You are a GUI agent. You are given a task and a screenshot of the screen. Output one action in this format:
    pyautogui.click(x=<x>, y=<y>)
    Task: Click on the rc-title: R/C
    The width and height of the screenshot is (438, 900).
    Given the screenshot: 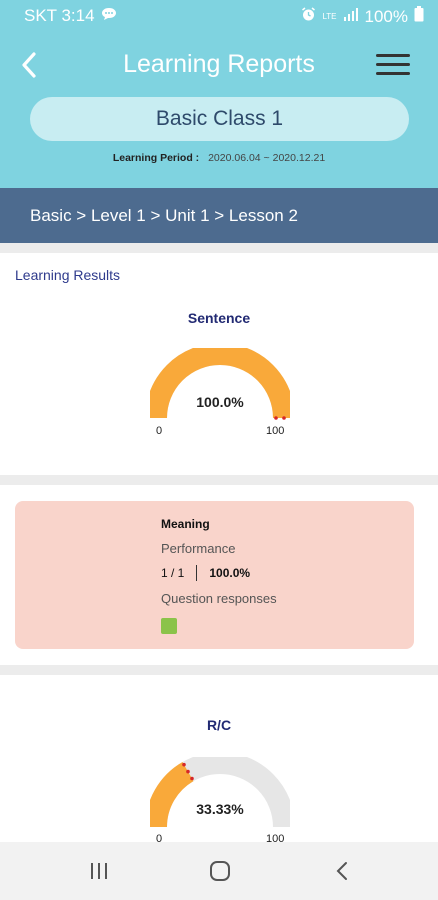 What is the action you would take?
    pyautogui.click(x=219, y=725)
    